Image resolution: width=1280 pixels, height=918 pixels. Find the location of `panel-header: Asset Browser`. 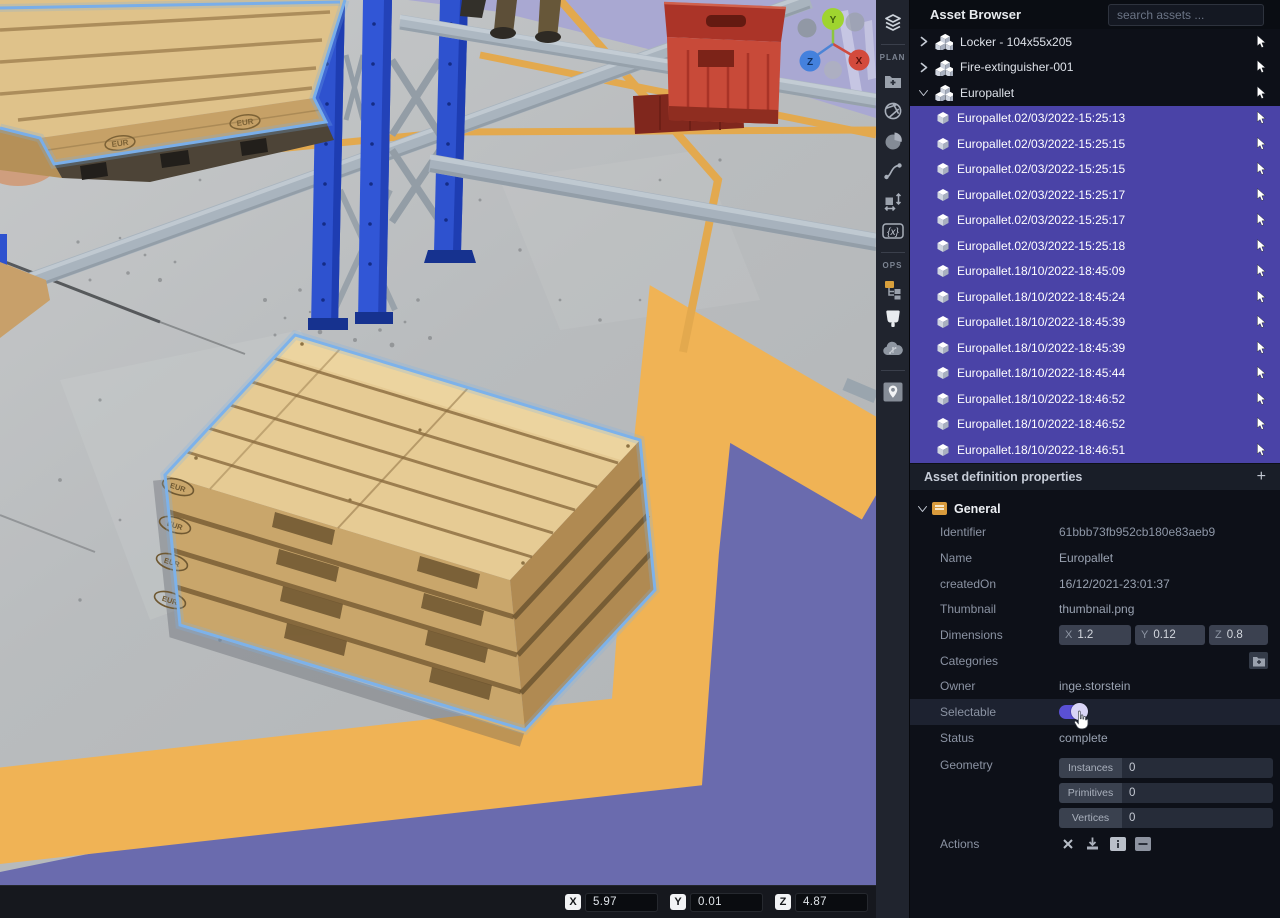

panel-header: Asset Browser is located at coordinates (1095, 14).